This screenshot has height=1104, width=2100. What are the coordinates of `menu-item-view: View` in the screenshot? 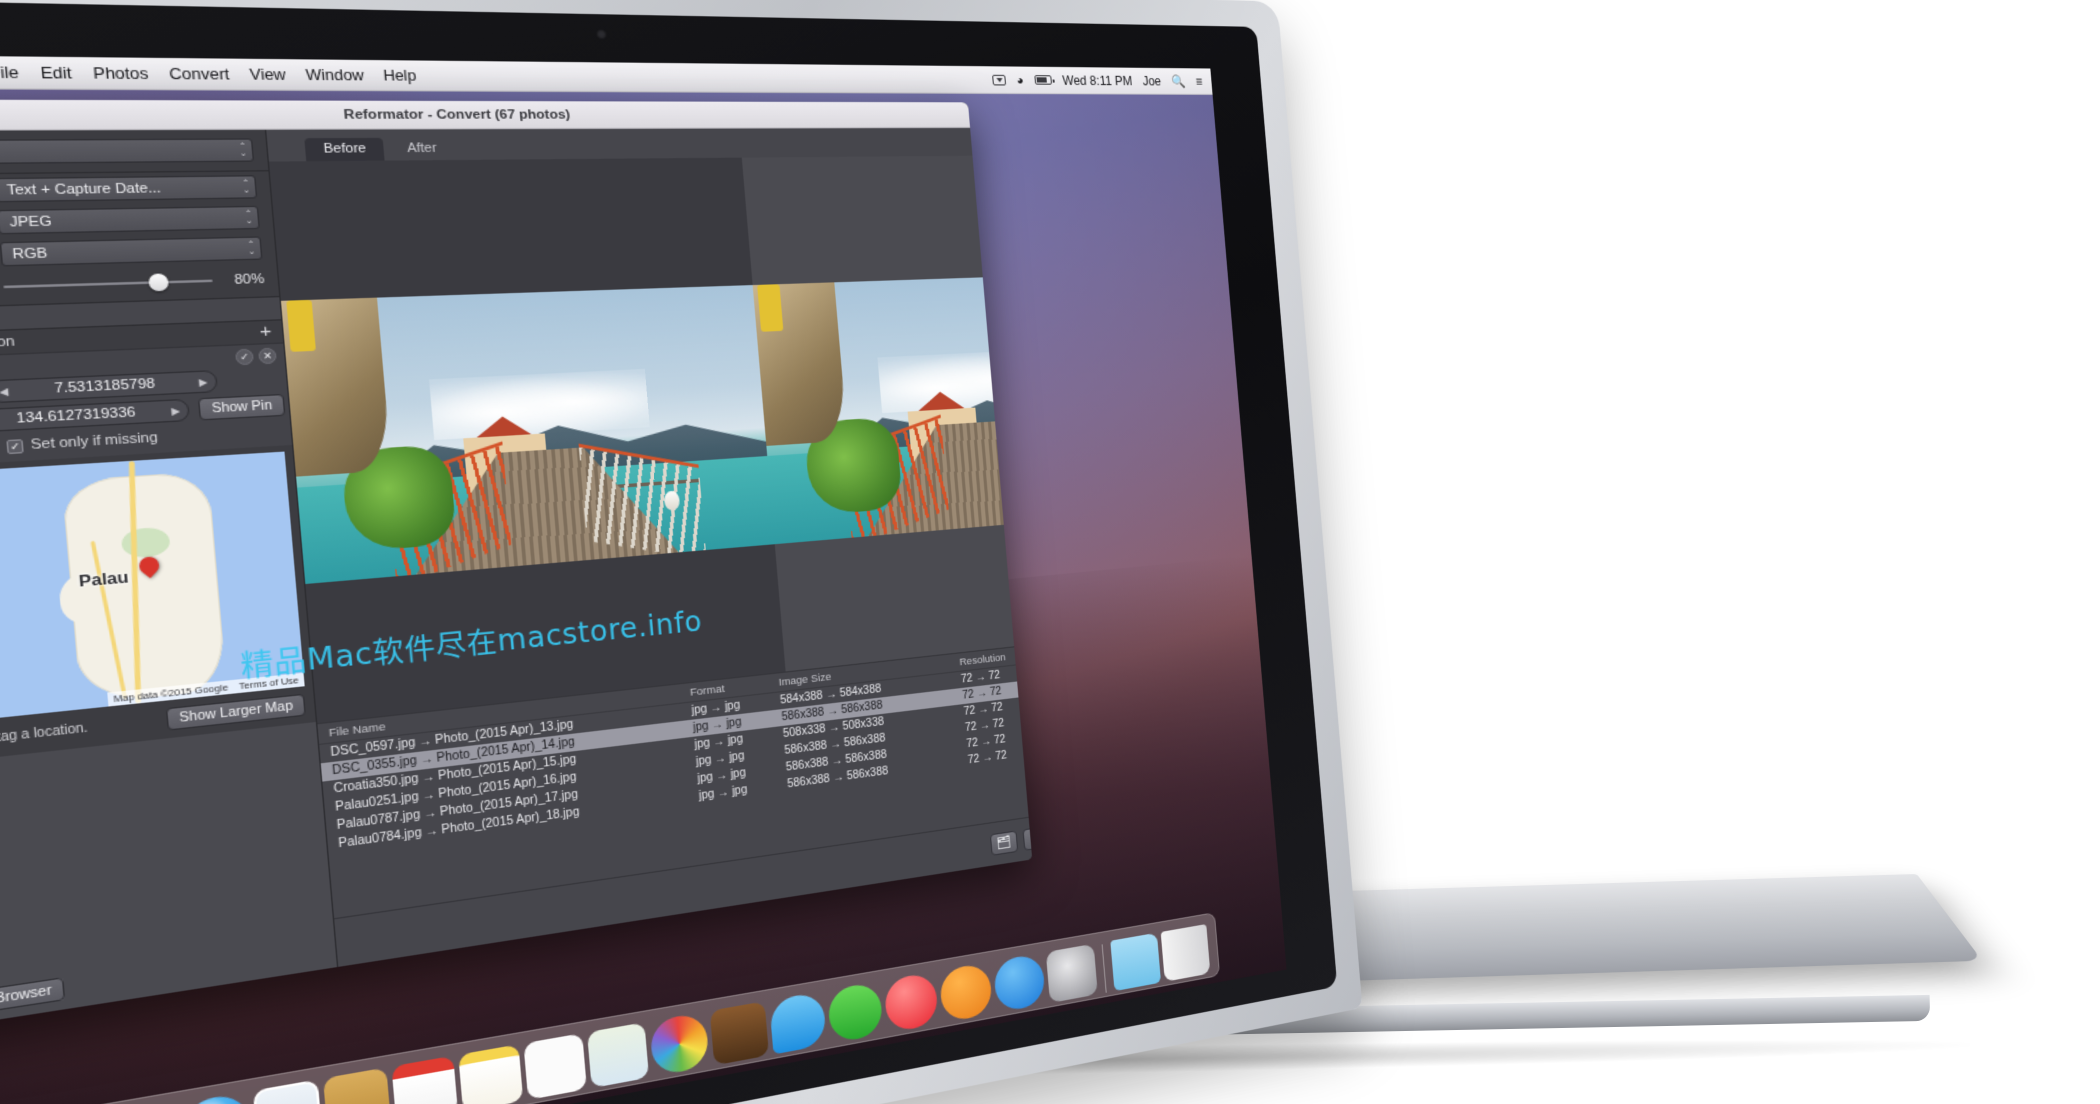 It's located at (268, 74).